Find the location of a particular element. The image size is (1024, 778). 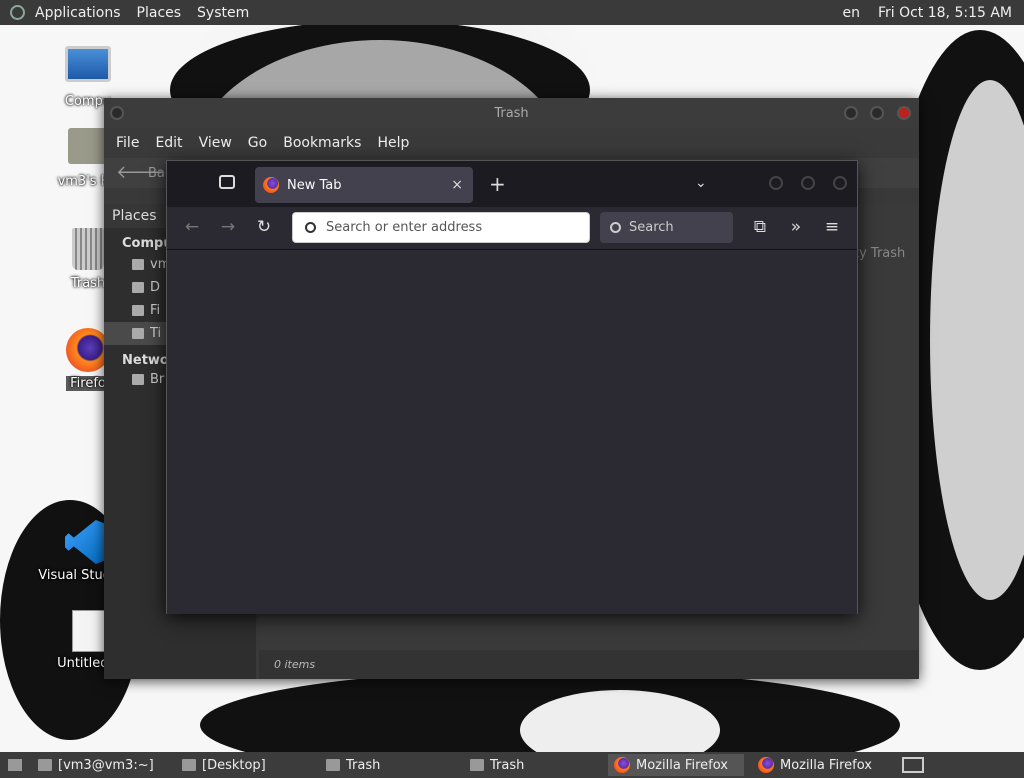

panel-clock: Fri Oct 18, 5:15 AM is located at coordinates (945, 13).